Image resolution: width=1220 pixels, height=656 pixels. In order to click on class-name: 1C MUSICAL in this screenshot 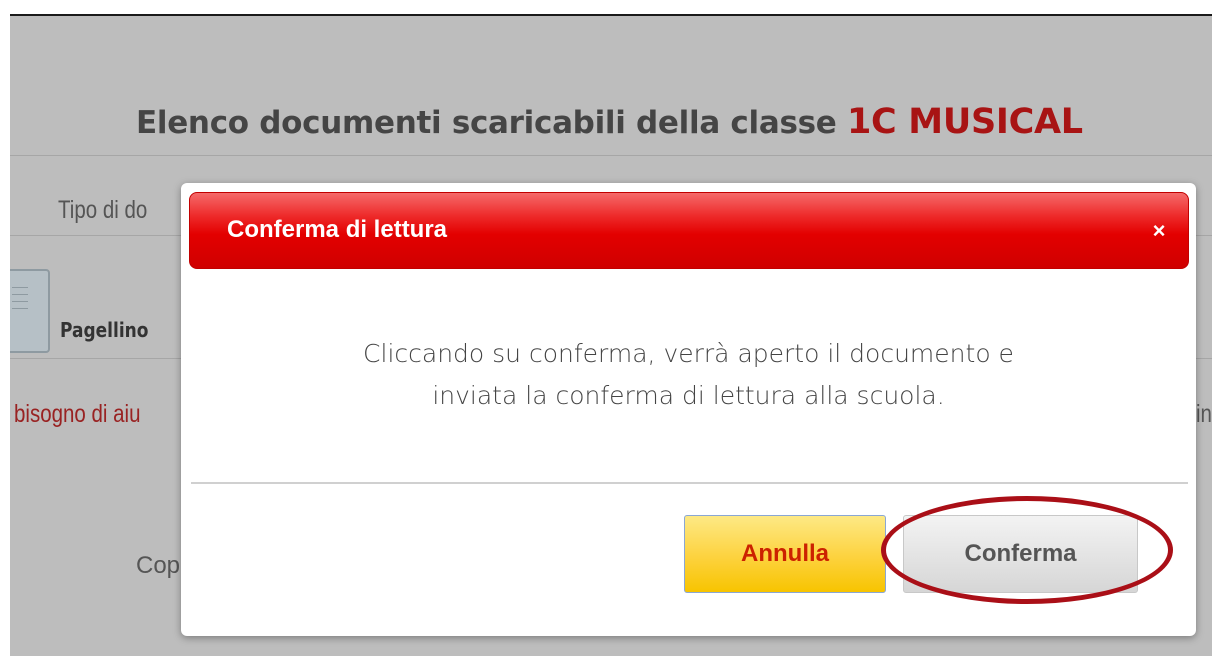, I will do `click(964, 122)`.